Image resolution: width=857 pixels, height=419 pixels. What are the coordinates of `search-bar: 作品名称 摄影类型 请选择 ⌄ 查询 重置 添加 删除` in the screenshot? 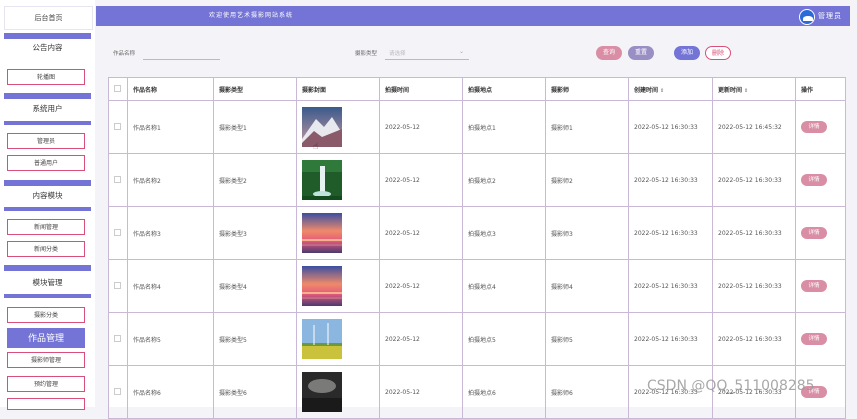 It's located at (473, 51).